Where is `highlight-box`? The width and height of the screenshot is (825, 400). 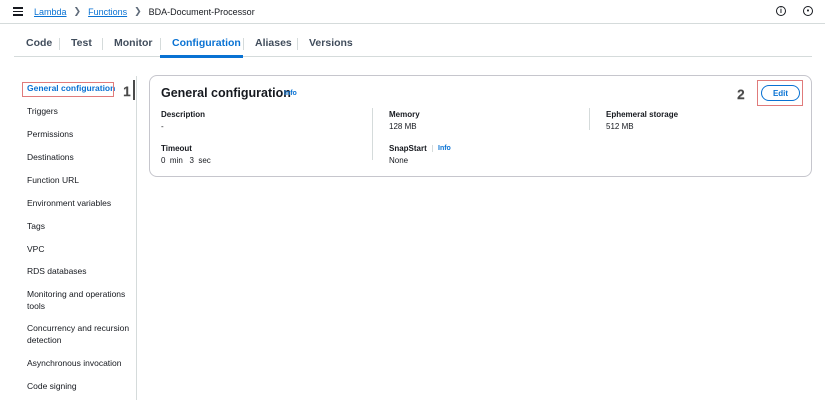
highlight-box is located at coordinates (68, 89).